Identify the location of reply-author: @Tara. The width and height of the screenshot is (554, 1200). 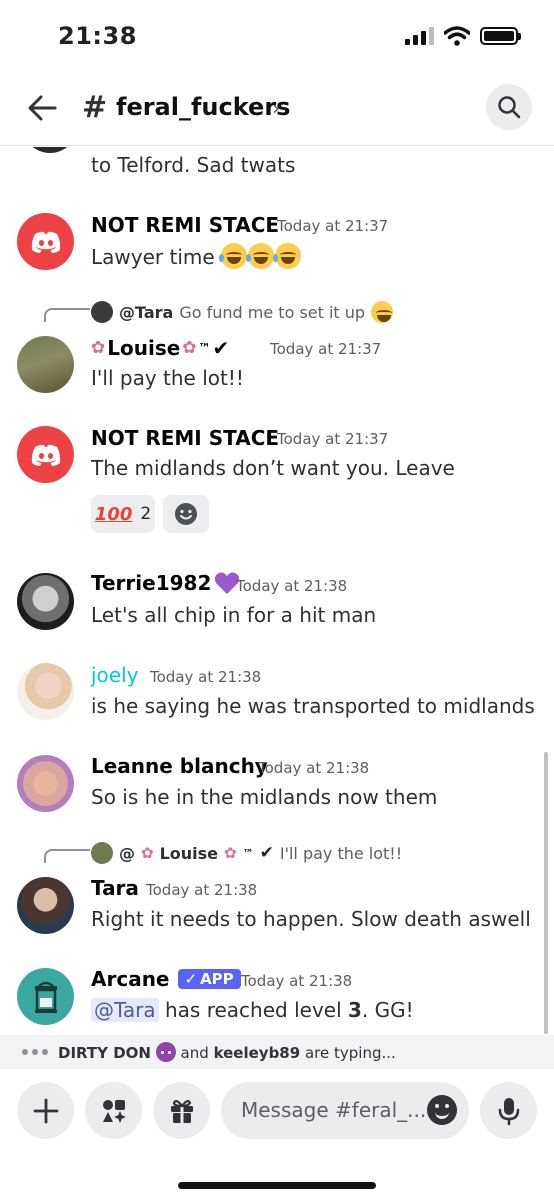
(146, 312).